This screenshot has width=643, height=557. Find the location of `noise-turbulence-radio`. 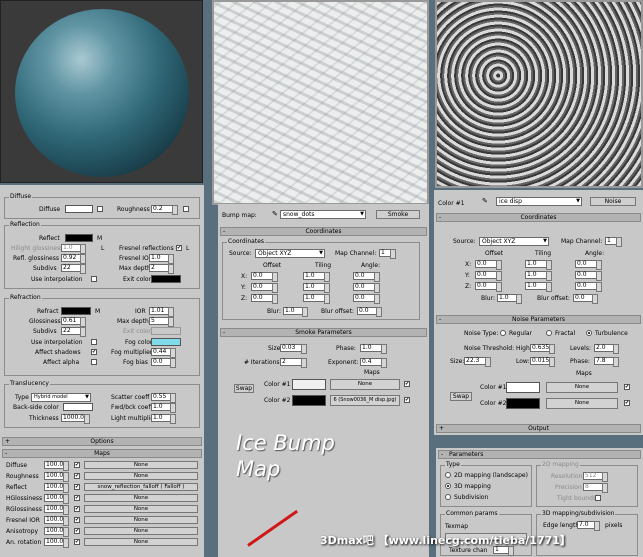

noise-turbulence-radio is located at coordinates (589, 333).